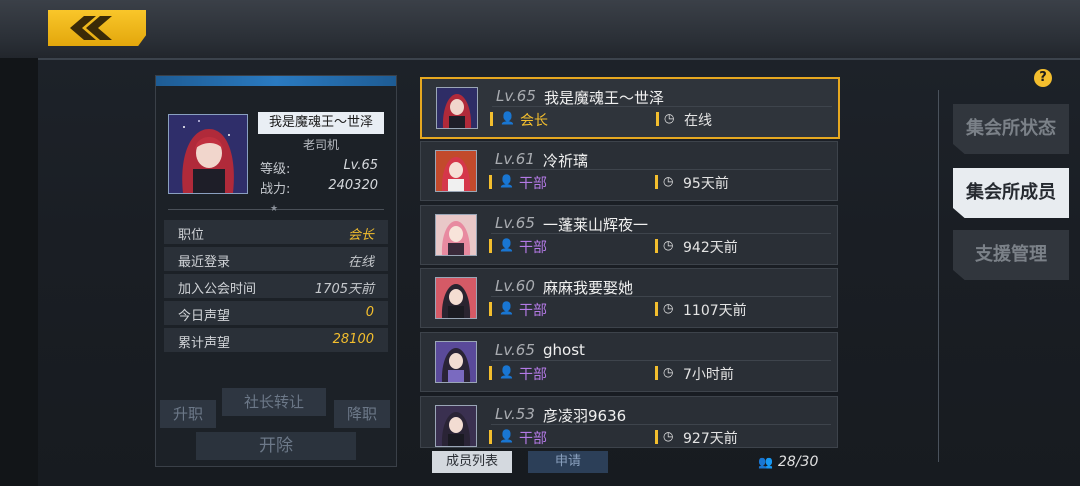 This screenshot has width=1080, height=486. What do you see at coordinates (276, 81) in the screenshot?
I see `panel-header-bar` at bounding box center [276, 81].